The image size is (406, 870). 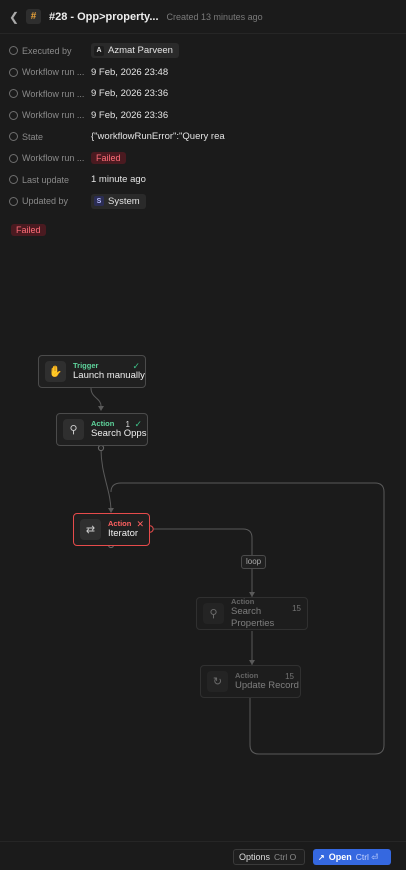 What do you see at coordinates (321, 857) in the screenshot?
I see `open-external-icon: ↗` at bounding box center [321, 857].